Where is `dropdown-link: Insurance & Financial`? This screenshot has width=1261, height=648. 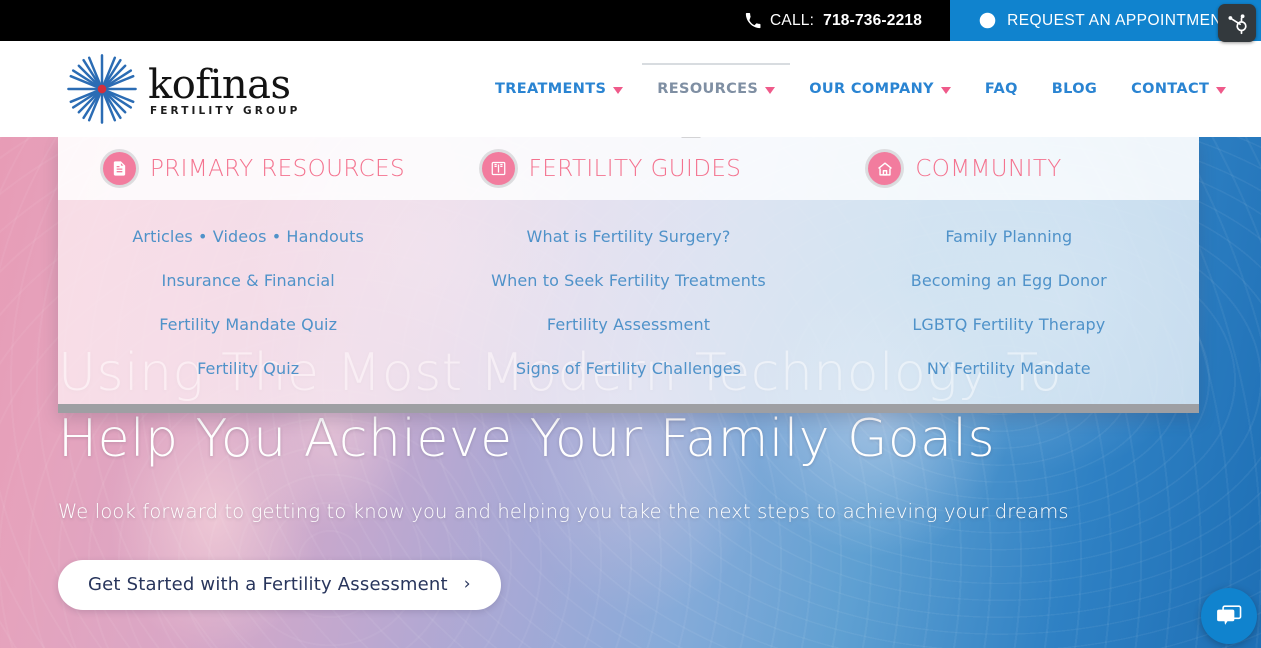
dropdown-link: Insurance & Financial is located at coordinates (248, 281).